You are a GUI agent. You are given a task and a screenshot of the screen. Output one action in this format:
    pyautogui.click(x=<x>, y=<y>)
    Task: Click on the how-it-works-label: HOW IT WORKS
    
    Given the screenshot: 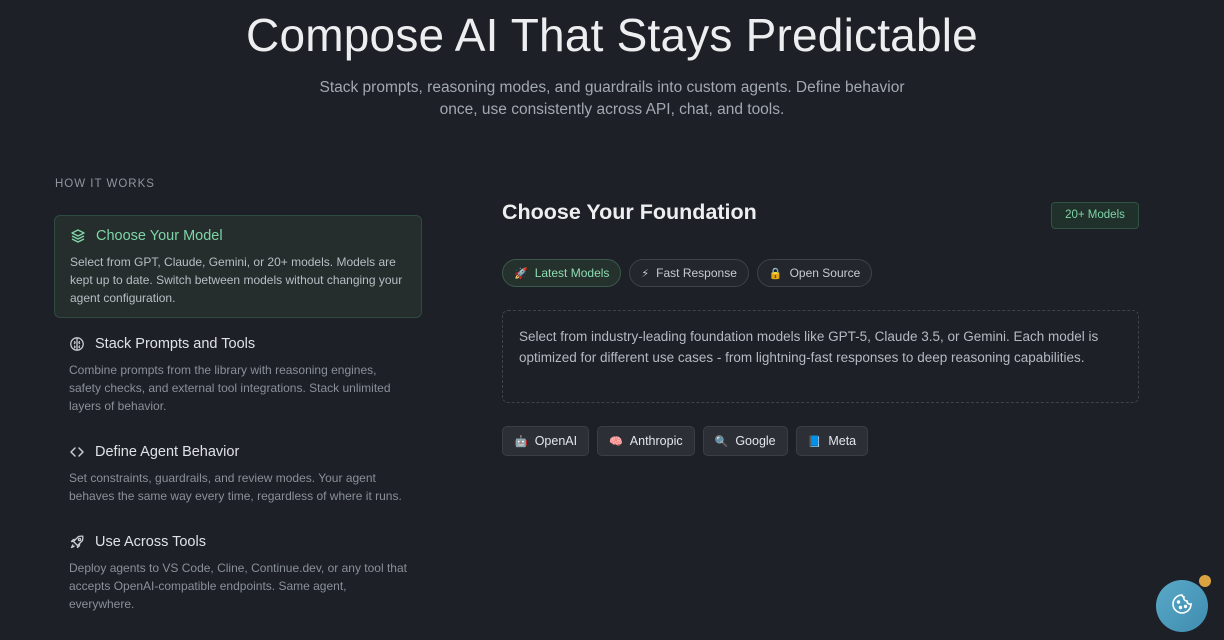 What is the action you would take?
    pyautogui.click(x=105, y=184)
    